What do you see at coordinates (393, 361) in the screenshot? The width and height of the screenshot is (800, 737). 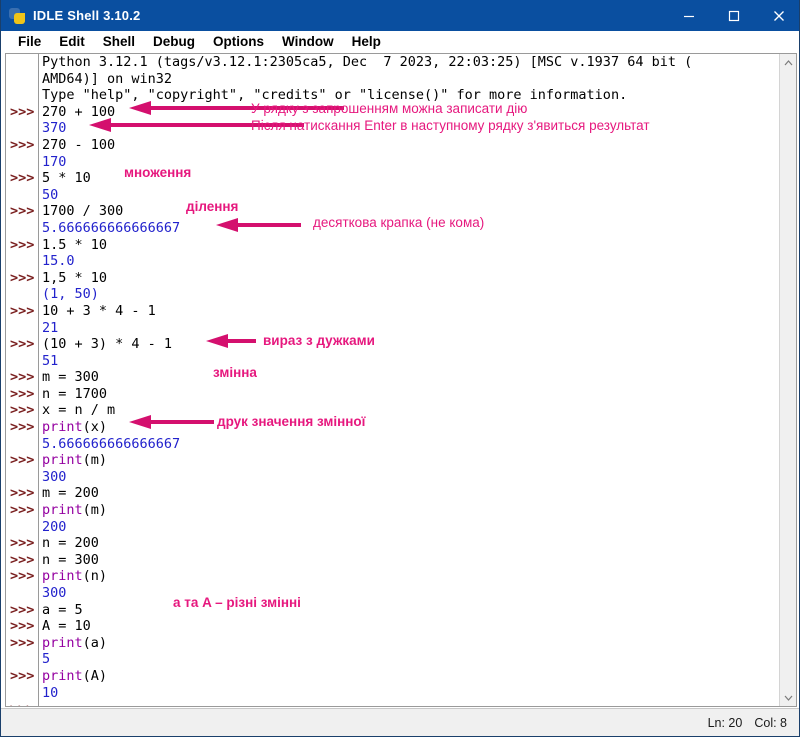 I see `shell-line: 51` at bounding box center [393, 361].